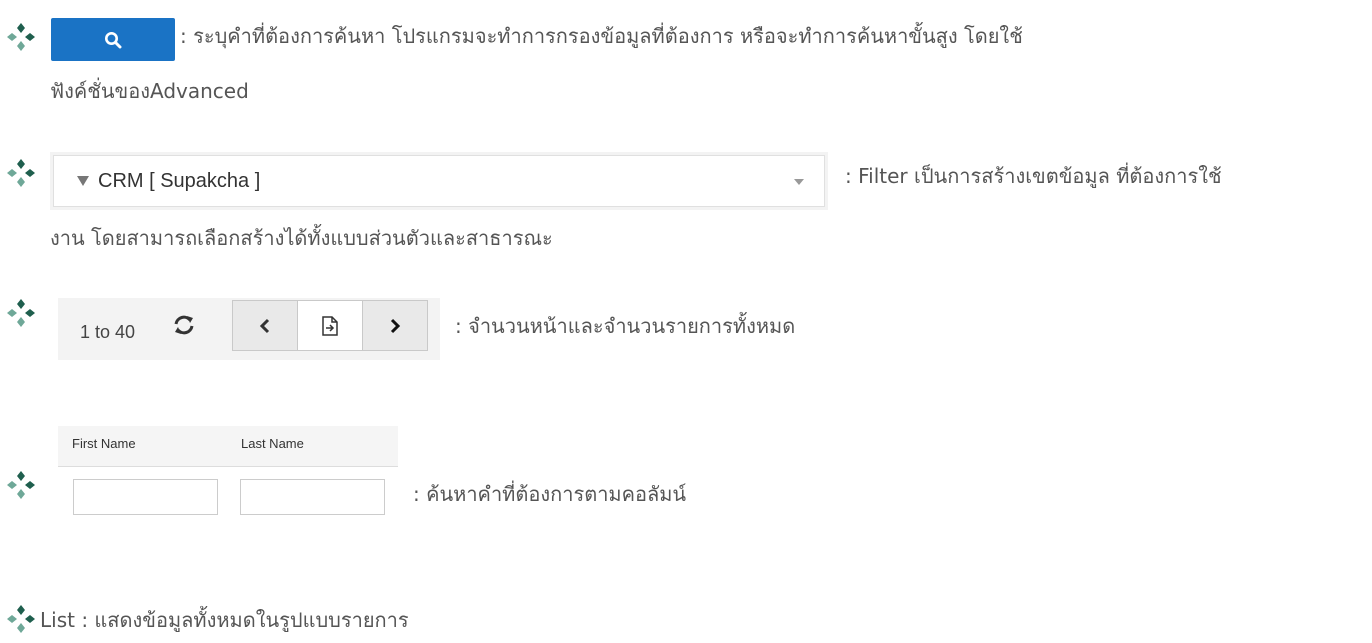 The height and width of the screenshot is (643, 1372). I want to click on pager-range: 1 to 40, so click(108, 332).